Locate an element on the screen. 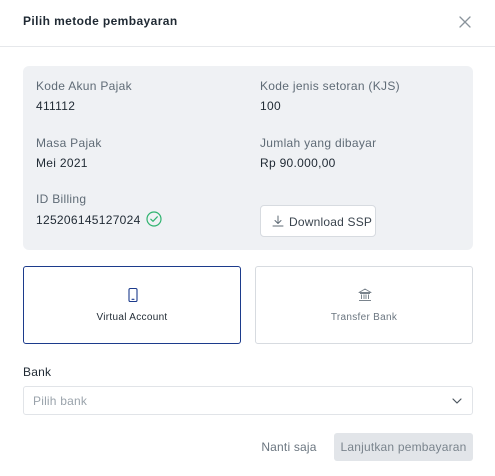 This screenshot has width=495, height=476. jumlah-label: Jumlah yang dibayar is located at coordinates (318, 143).